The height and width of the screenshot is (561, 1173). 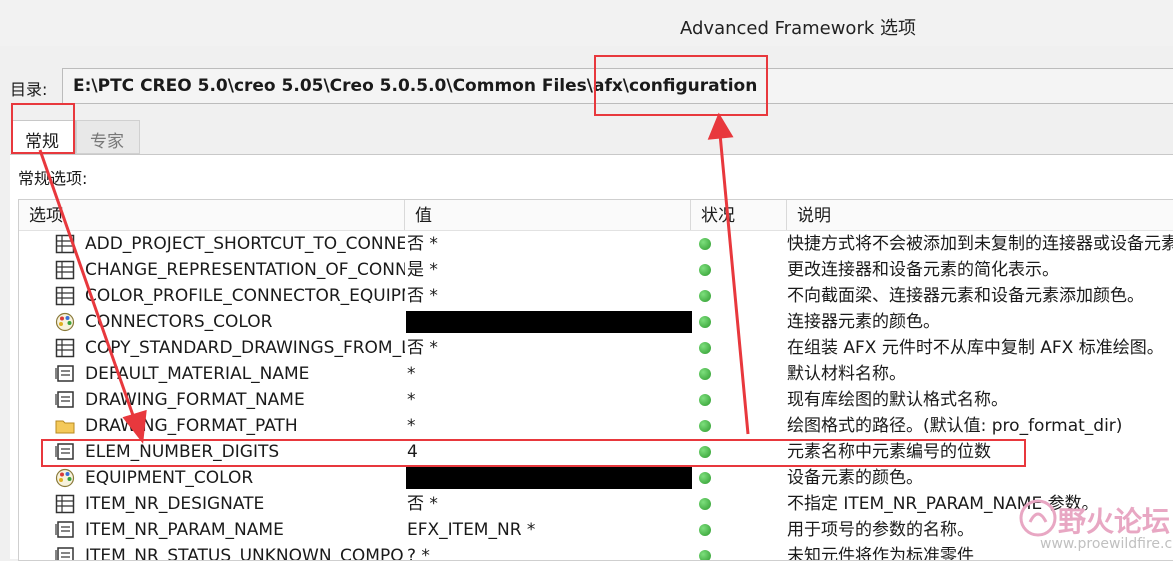 I want to click on watermark: 野火论坛 www.proewildfire.cn, so click(x=1091, y=527).